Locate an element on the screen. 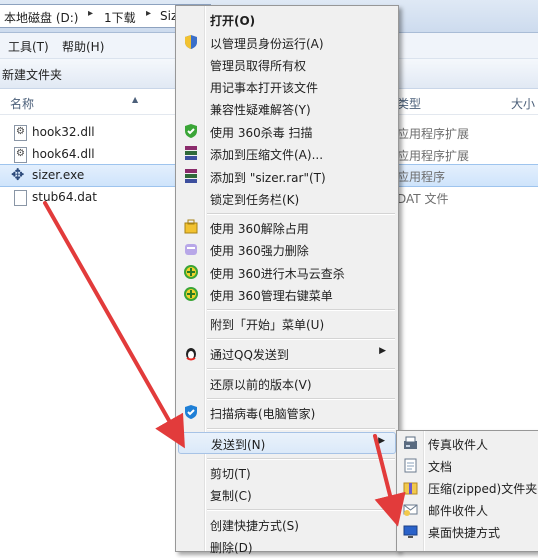  menu-copy: 复制(C) is located at coordinates (287, 495).